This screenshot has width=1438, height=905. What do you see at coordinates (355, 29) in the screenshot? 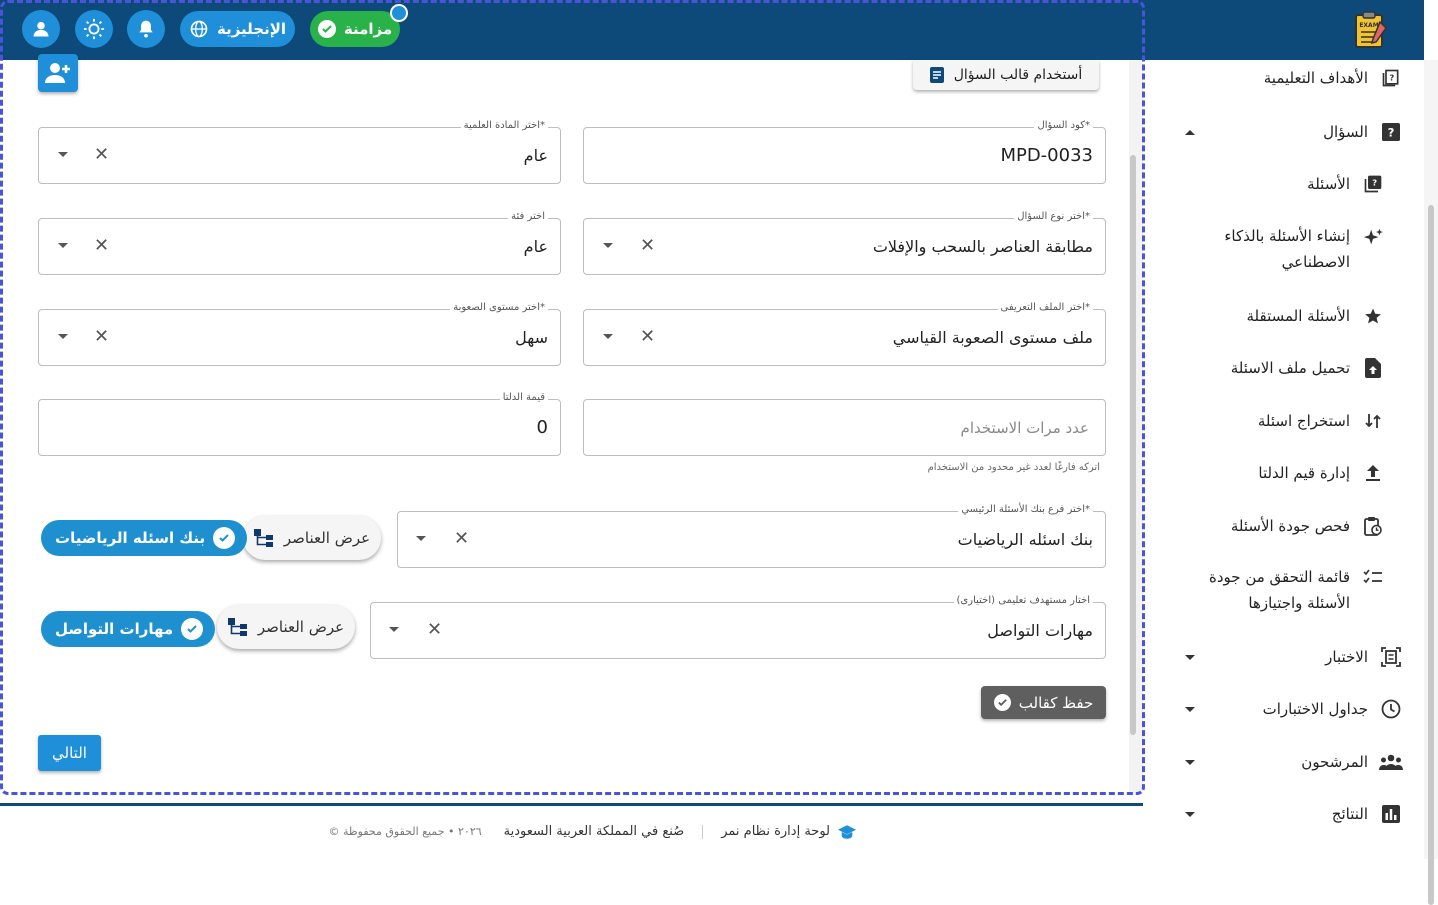
I see `sync-button: مزامنة` at bounding box center [355, 29].